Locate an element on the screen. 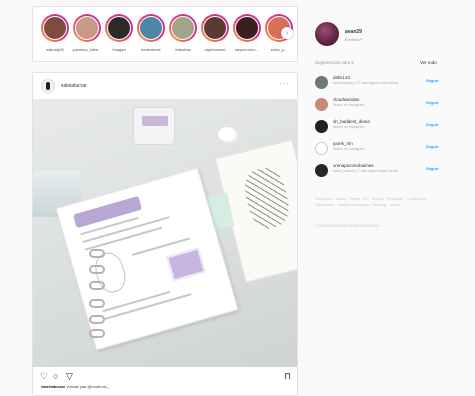 This screenshot has height=396, width=475. profile-full-name: Evelina P is located at coordinates (353, 39).